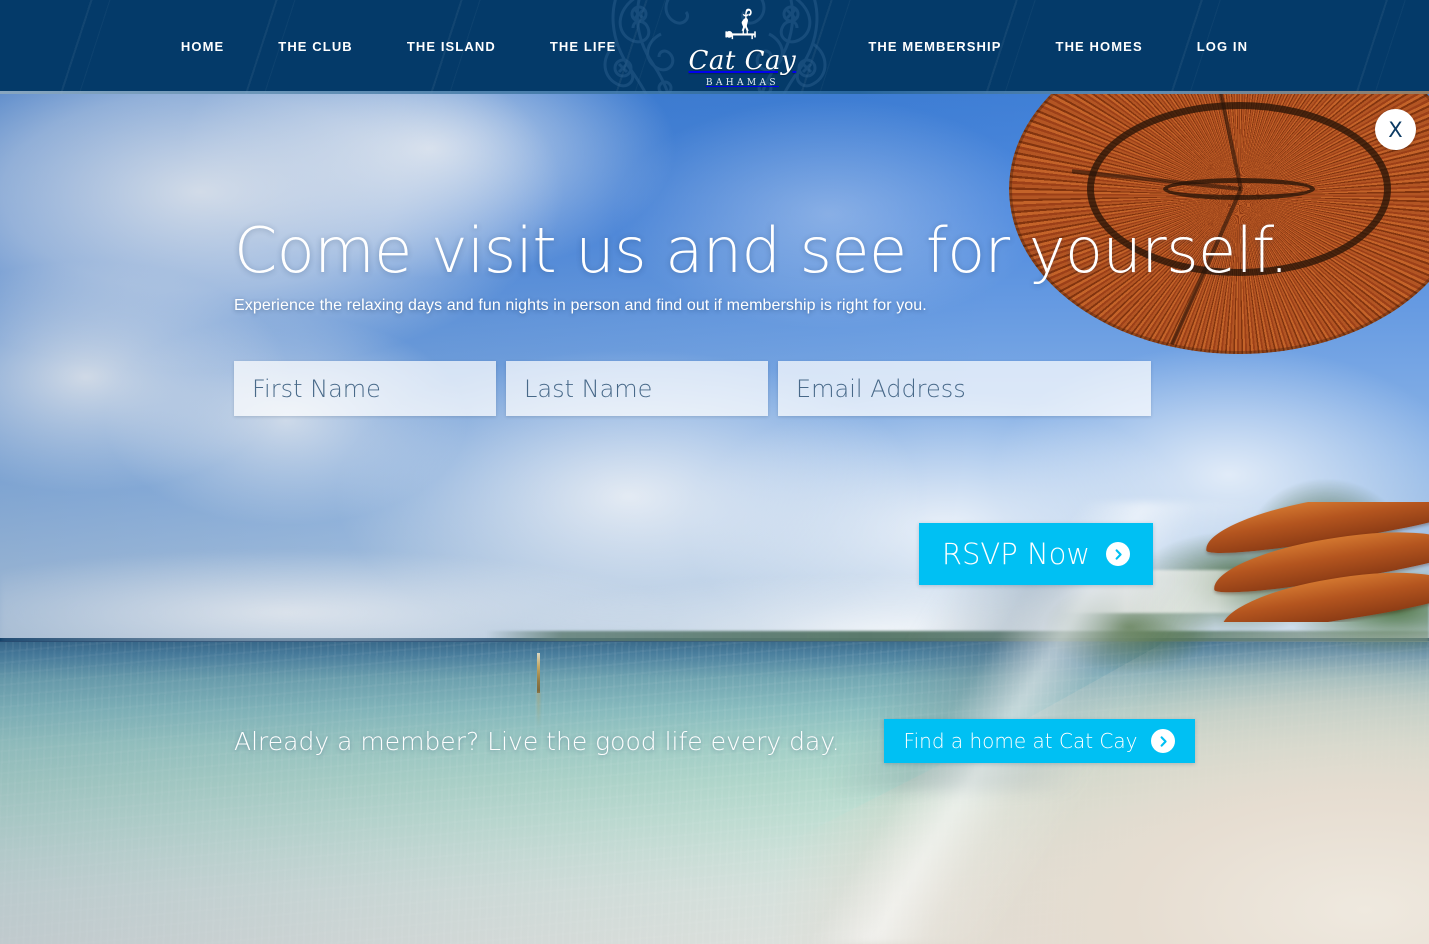  I want to click on close-icon: X, so click(1395, 129).